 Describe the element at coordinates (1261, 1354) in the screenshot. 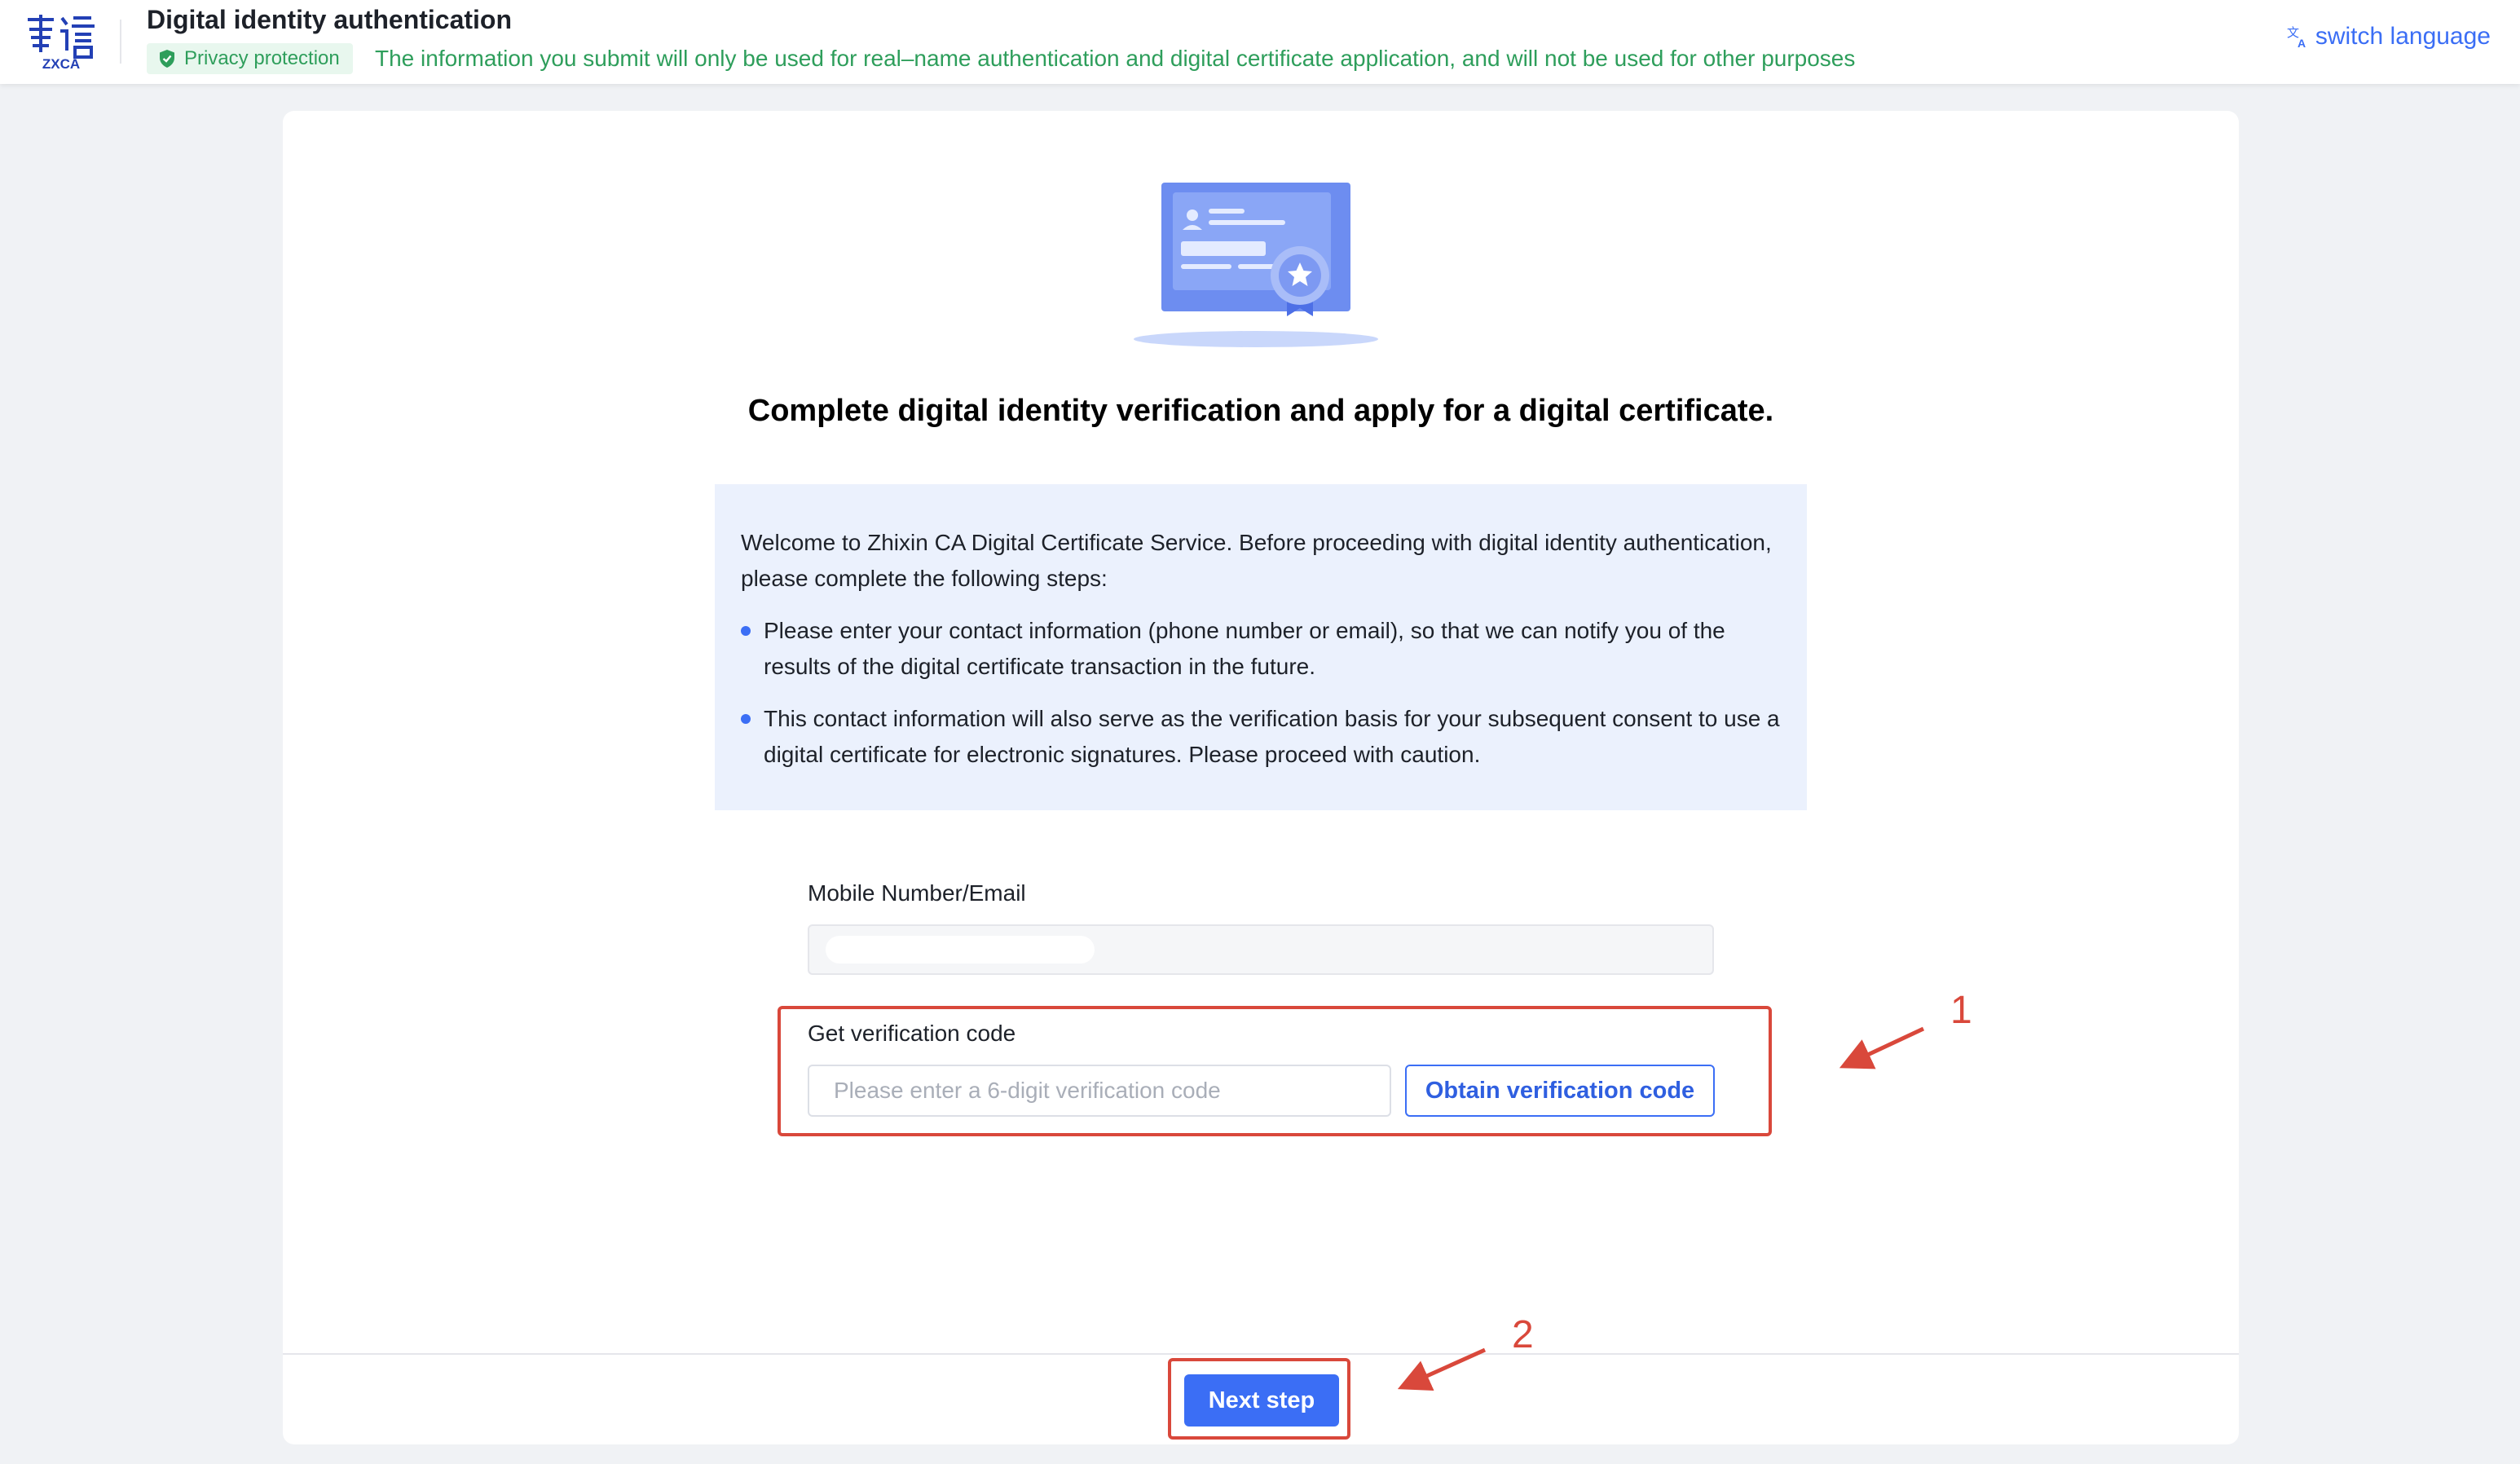

I see `footer-divider` at that location.